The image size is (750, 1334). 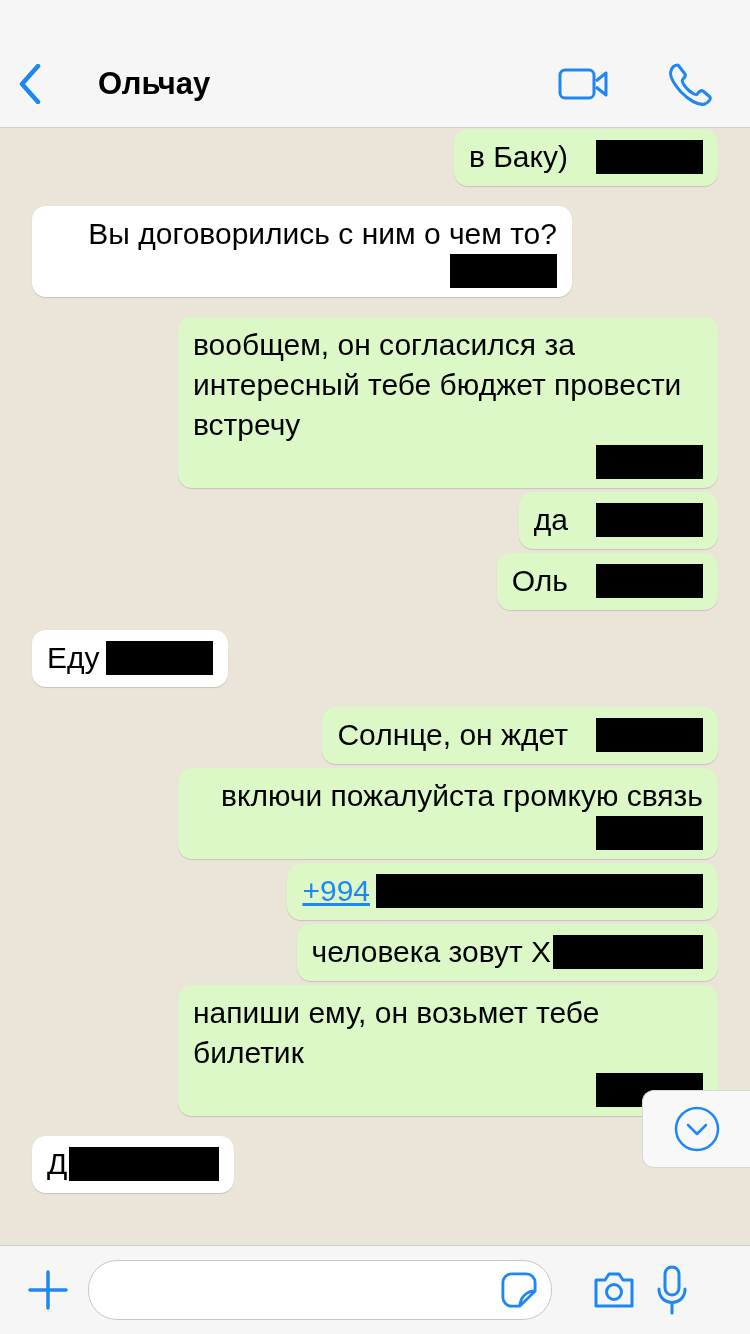 I want to click on message-text: Еду, so click(x=73, y=658).